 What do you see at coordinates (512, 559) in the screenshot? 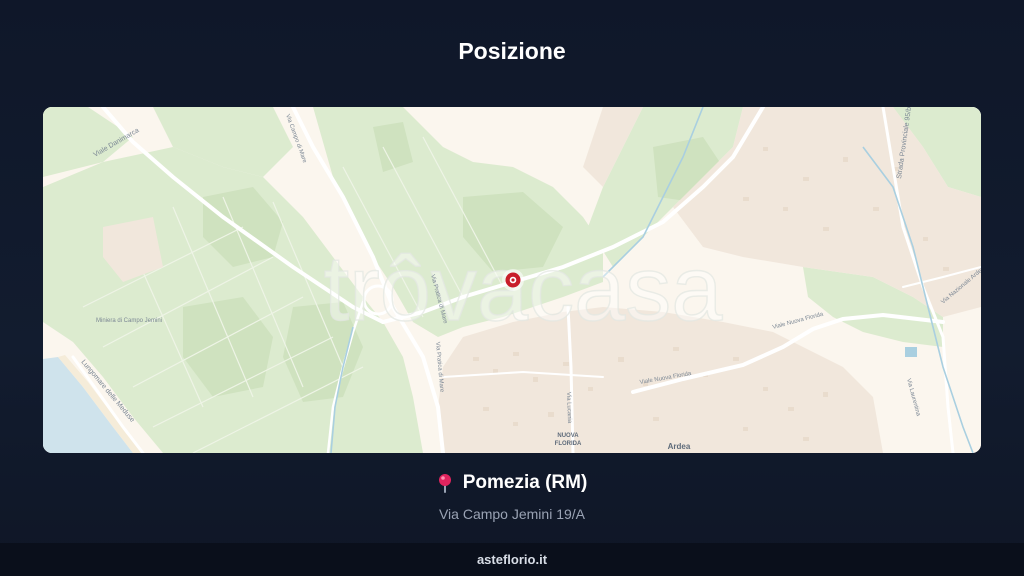
I see `footer-site-name: asteflorio.it` at bounding box center [512, 559].